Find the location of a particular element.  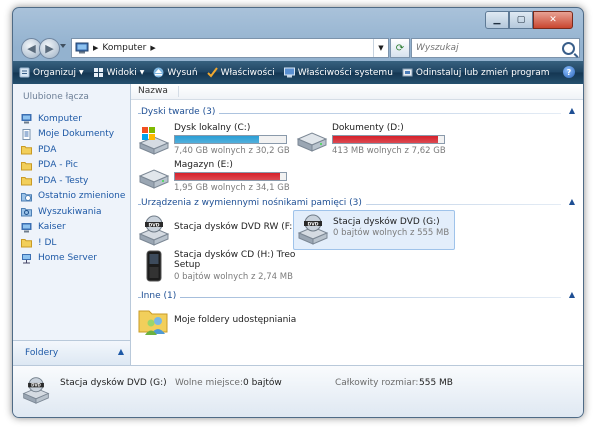

navigation-bar: ◀ ▶ ▶ Komputer ▶ ▼ ⟳ is located at coordinates (299, 48).